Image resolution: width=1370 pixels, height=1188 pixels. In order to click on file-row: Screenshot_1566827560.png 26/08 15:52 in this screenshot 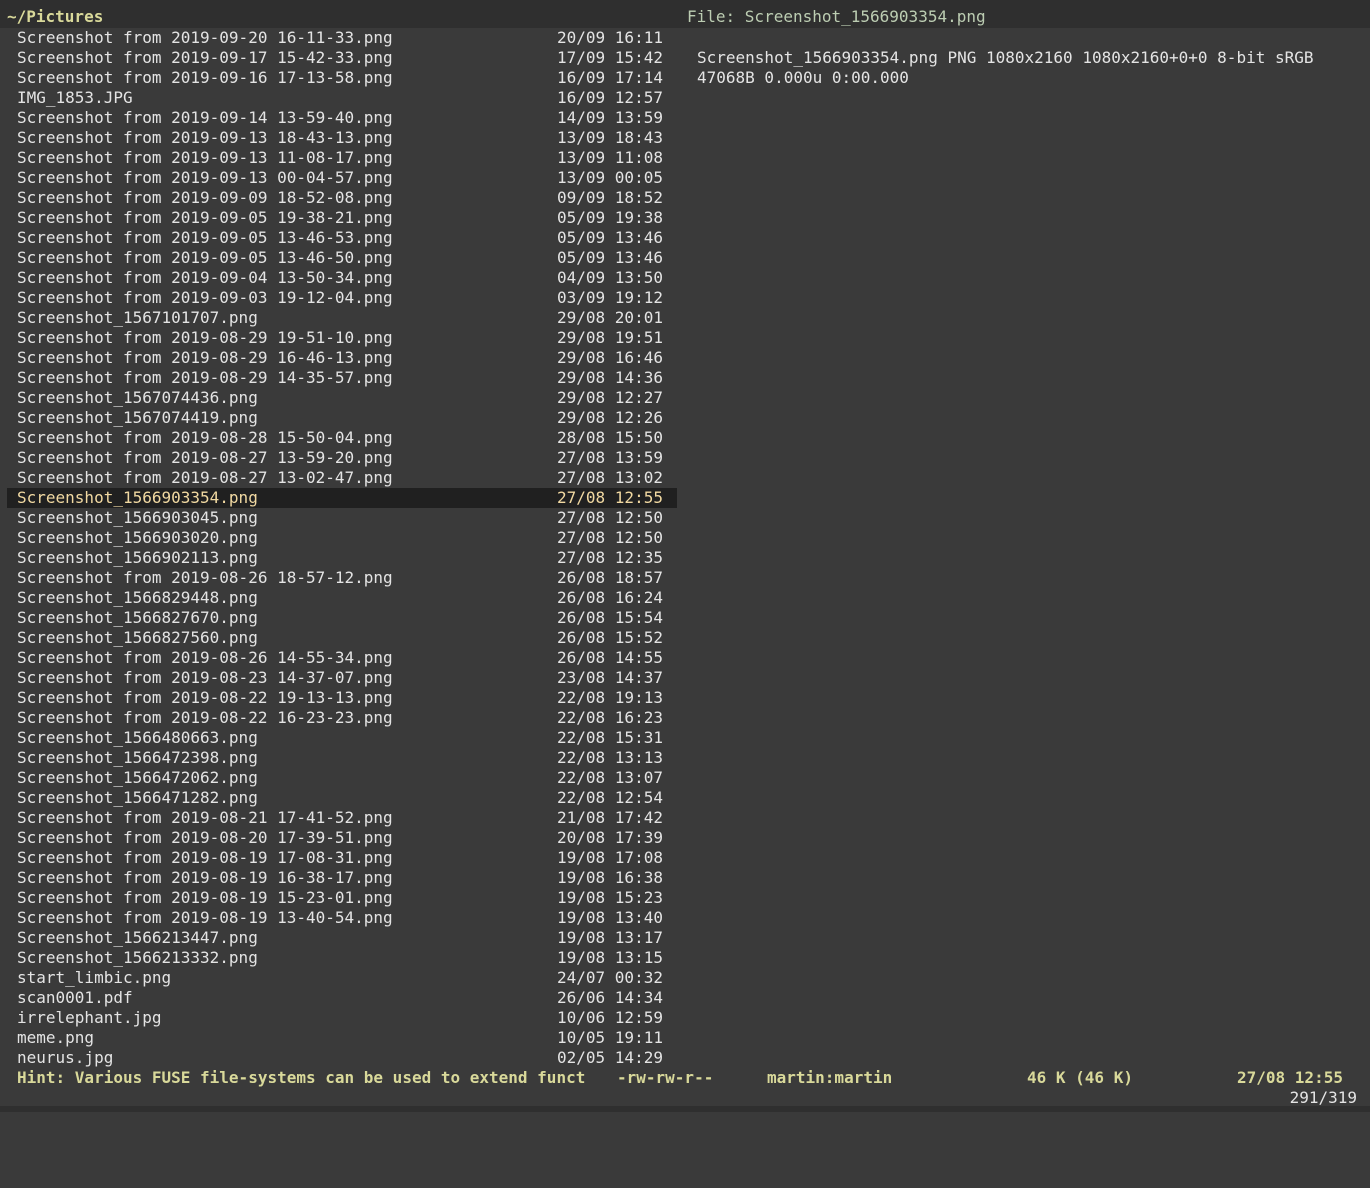, I will do `click(342, 638)`.